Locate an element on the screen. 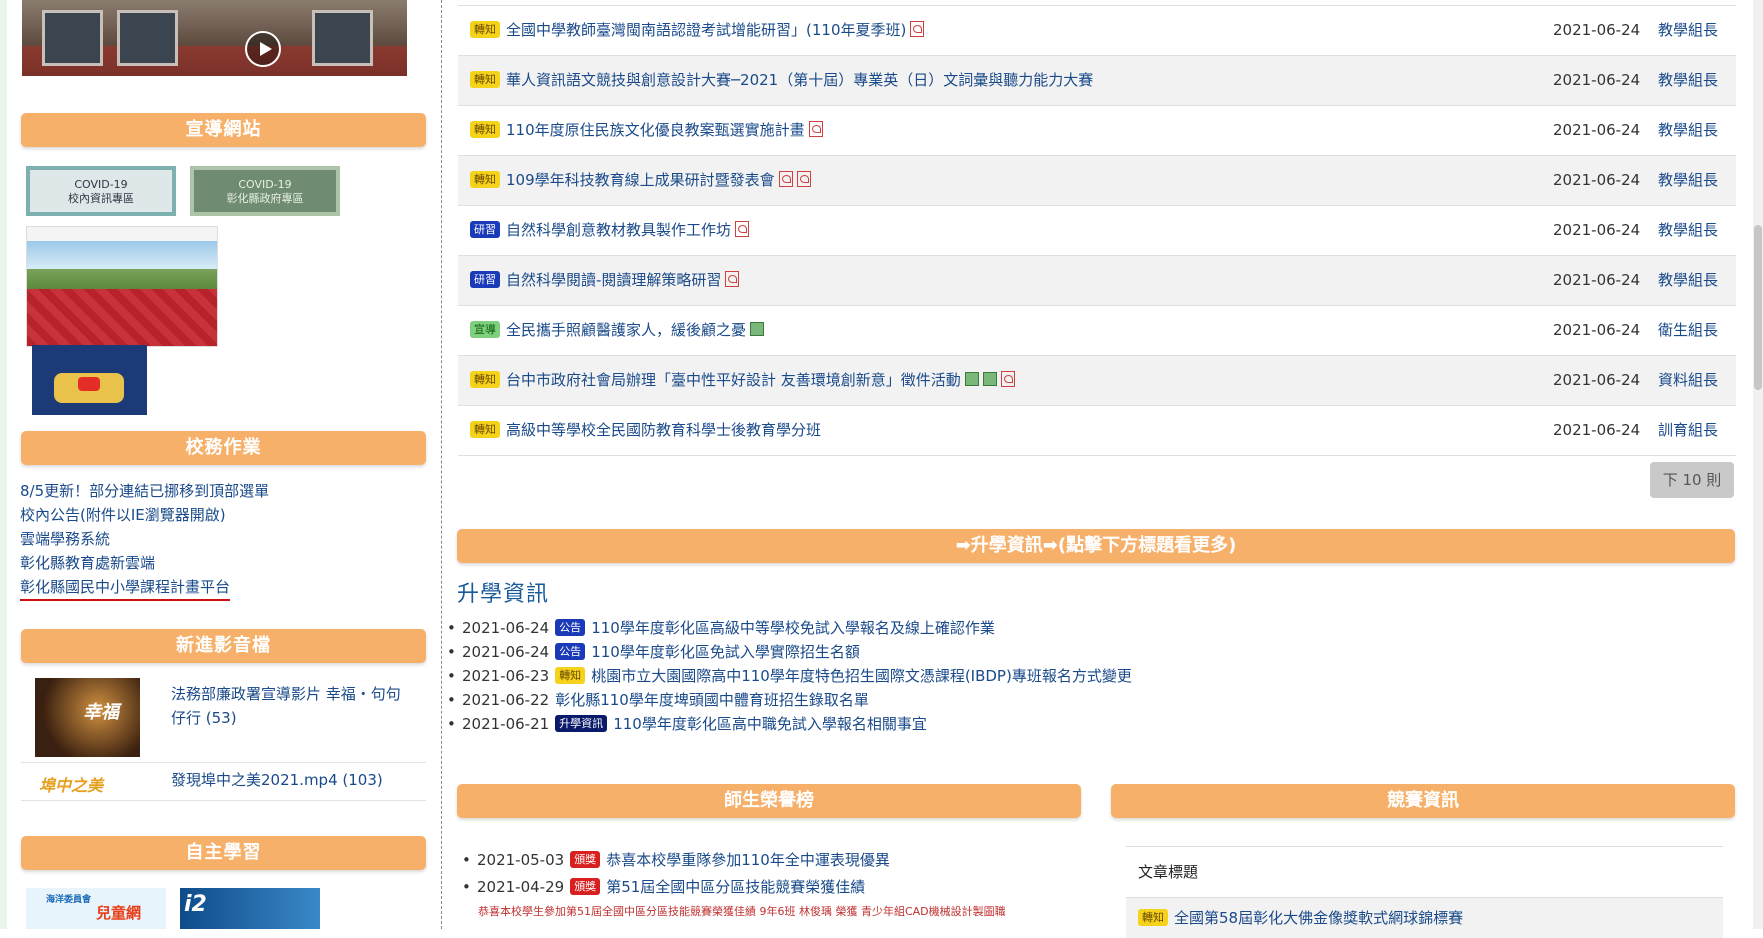 This screenshot has width=1763, height=938. screenshot-nav is located at coordinates (122, 234).